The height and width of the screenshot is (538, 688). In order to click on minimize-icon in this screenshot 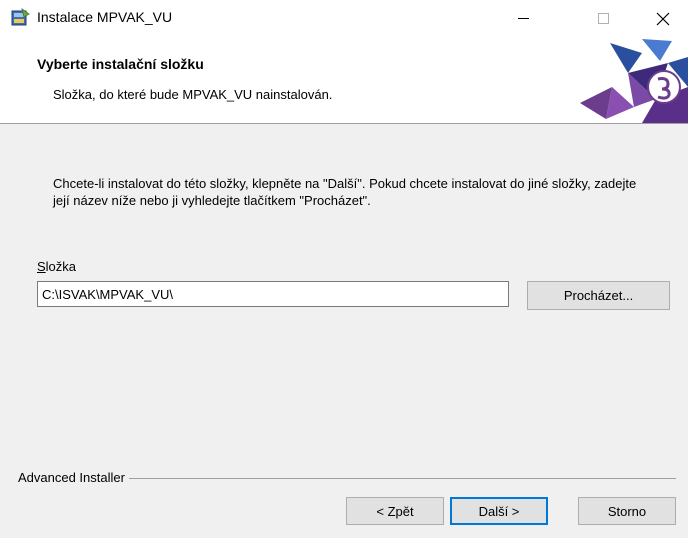, I will do `click(523, 18)`.